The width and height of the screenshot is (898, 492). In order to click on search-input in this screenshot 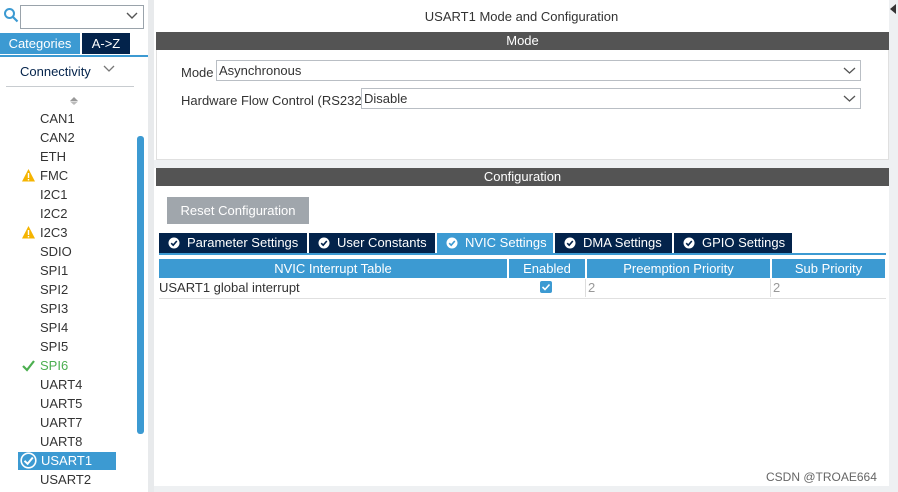, I will do `click(82, 17)`.